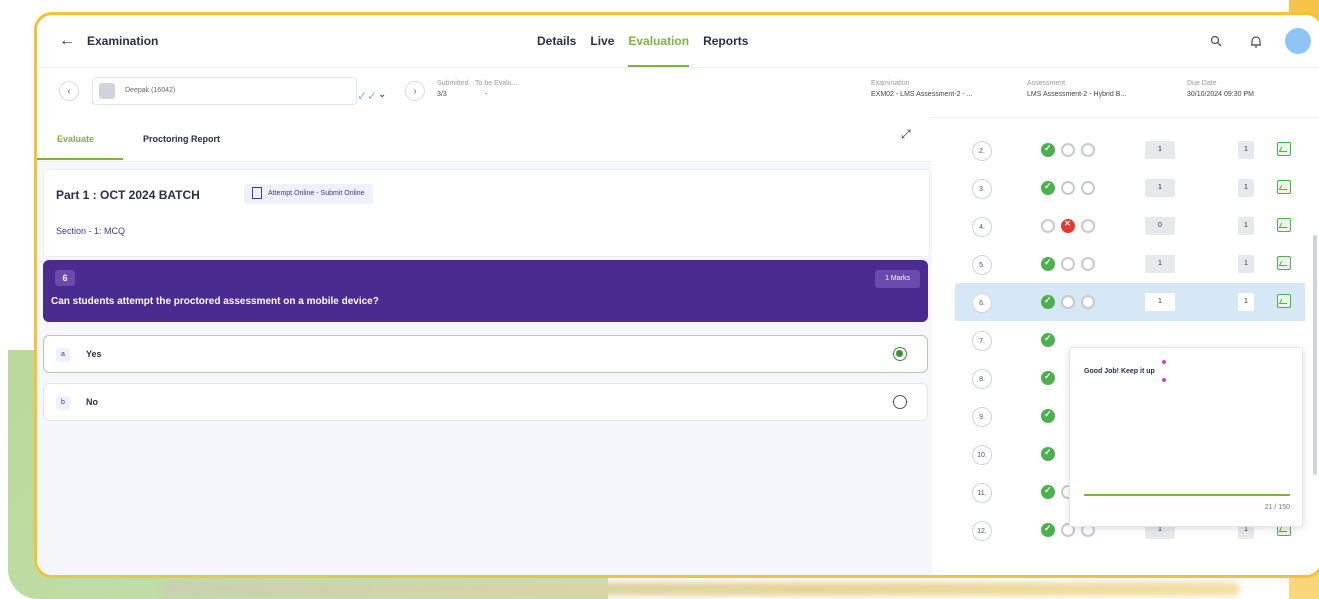  Describe the element at coordinates (67, 41) in the screenshot. I see `back-arrow-icon: ←` at that location.